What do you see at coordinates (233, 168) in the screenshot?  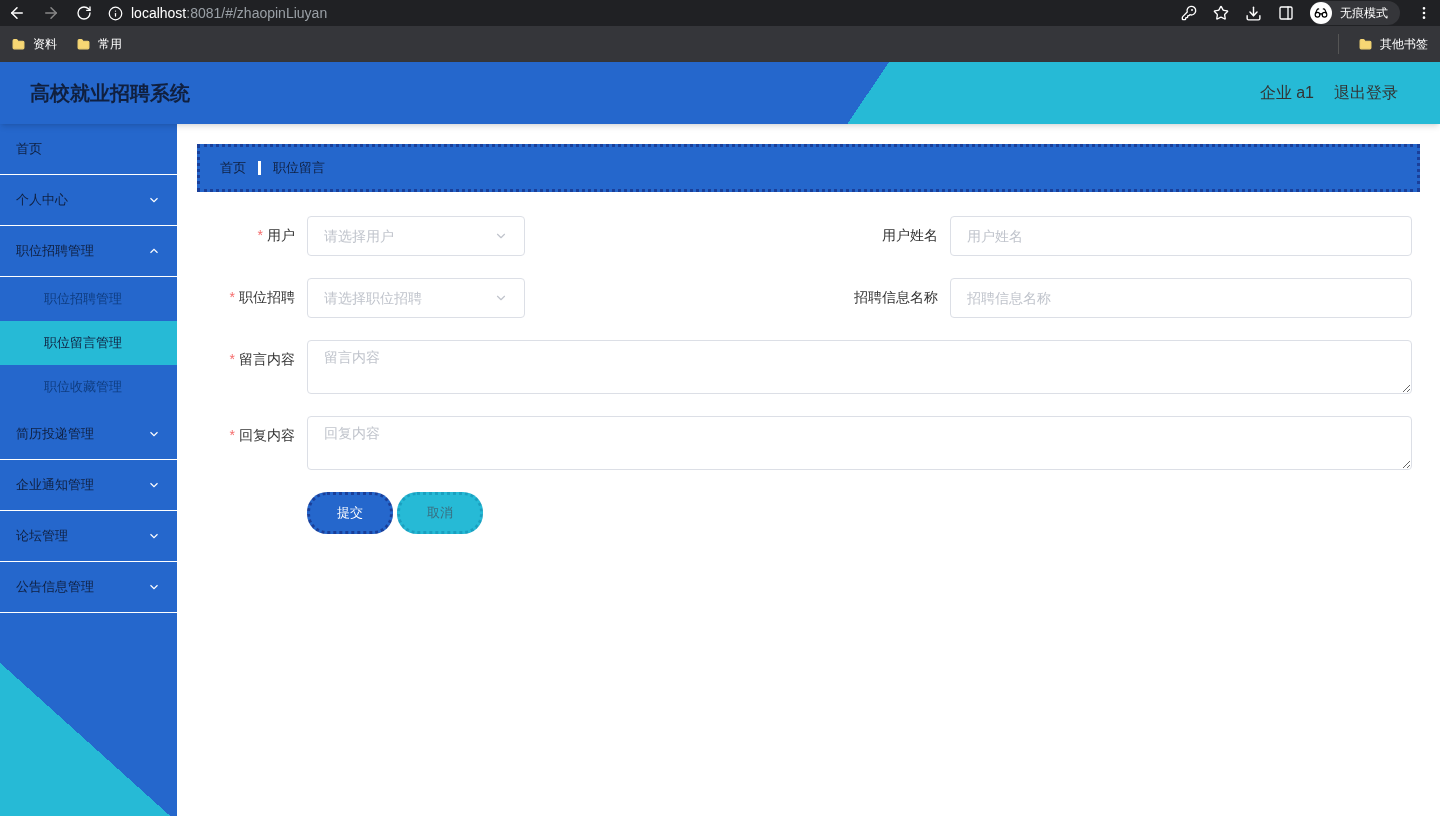 I see `breadcrumb-item: 首页` at bounding box center [233, 168].